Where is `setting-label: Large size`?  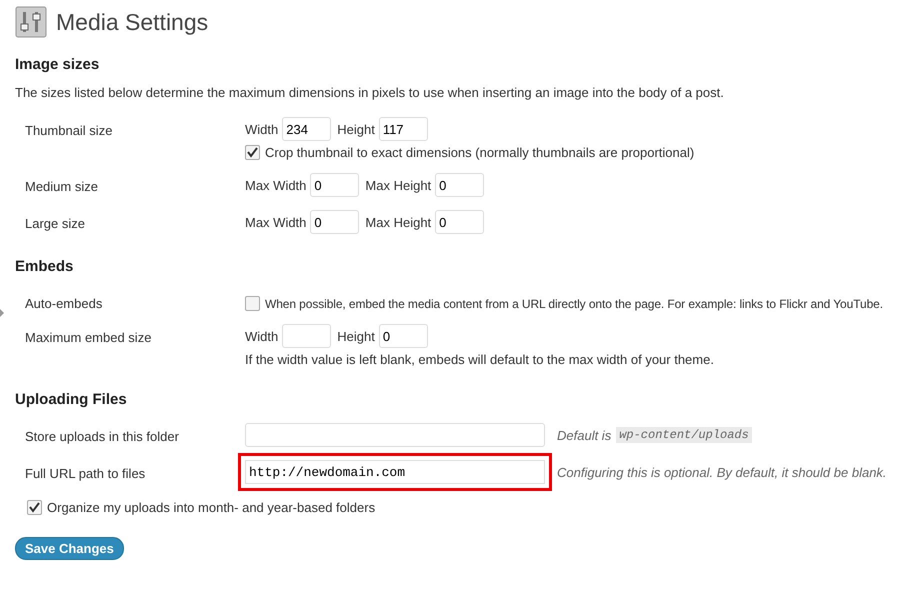
setting-label: Large size is located at coordinates (55, 224).